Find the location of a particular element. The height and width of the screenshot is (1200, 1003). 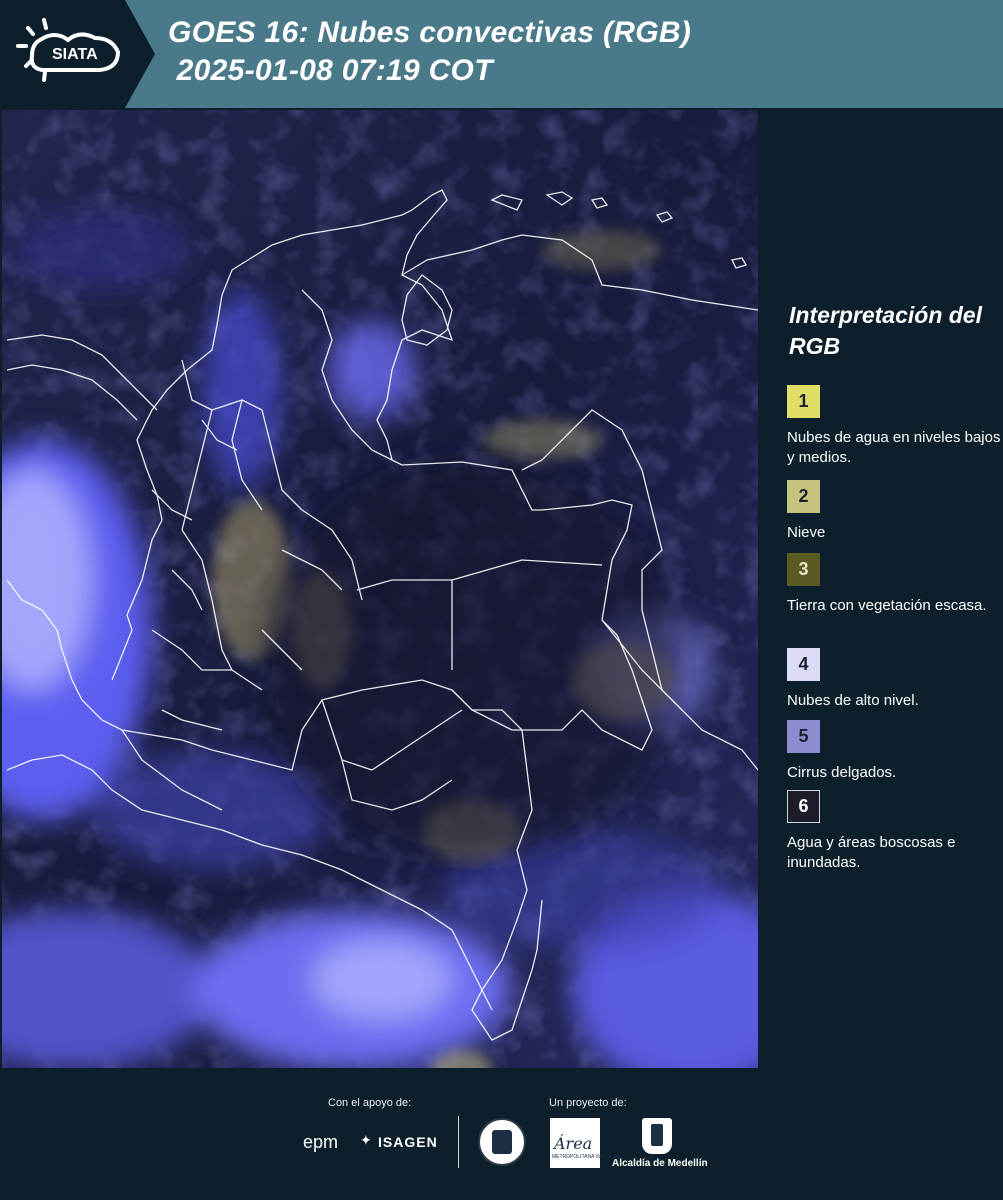

legend-label: Nieve is located at coordinates (806, 532).